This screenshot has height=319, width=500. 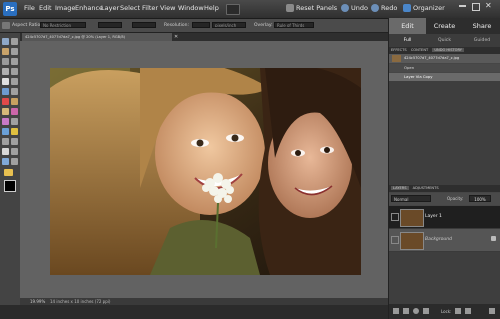 I want to click on sponge-tool-icon, so click(x=5, y=151).